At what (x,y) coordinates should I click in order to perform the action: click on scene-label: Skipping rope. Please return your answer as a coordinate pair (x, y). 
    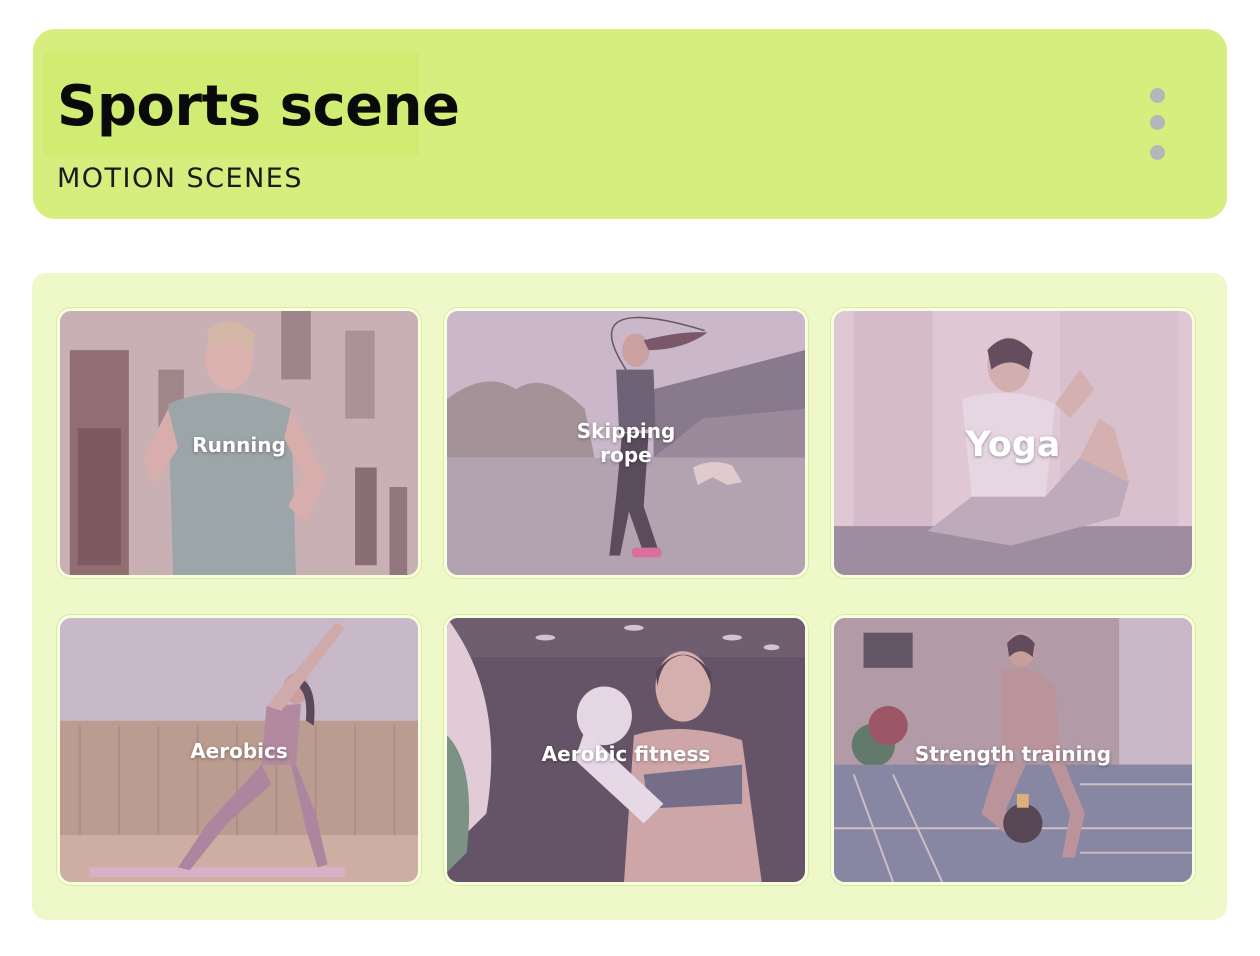
    Looking at the image, I should click on (626, 443).